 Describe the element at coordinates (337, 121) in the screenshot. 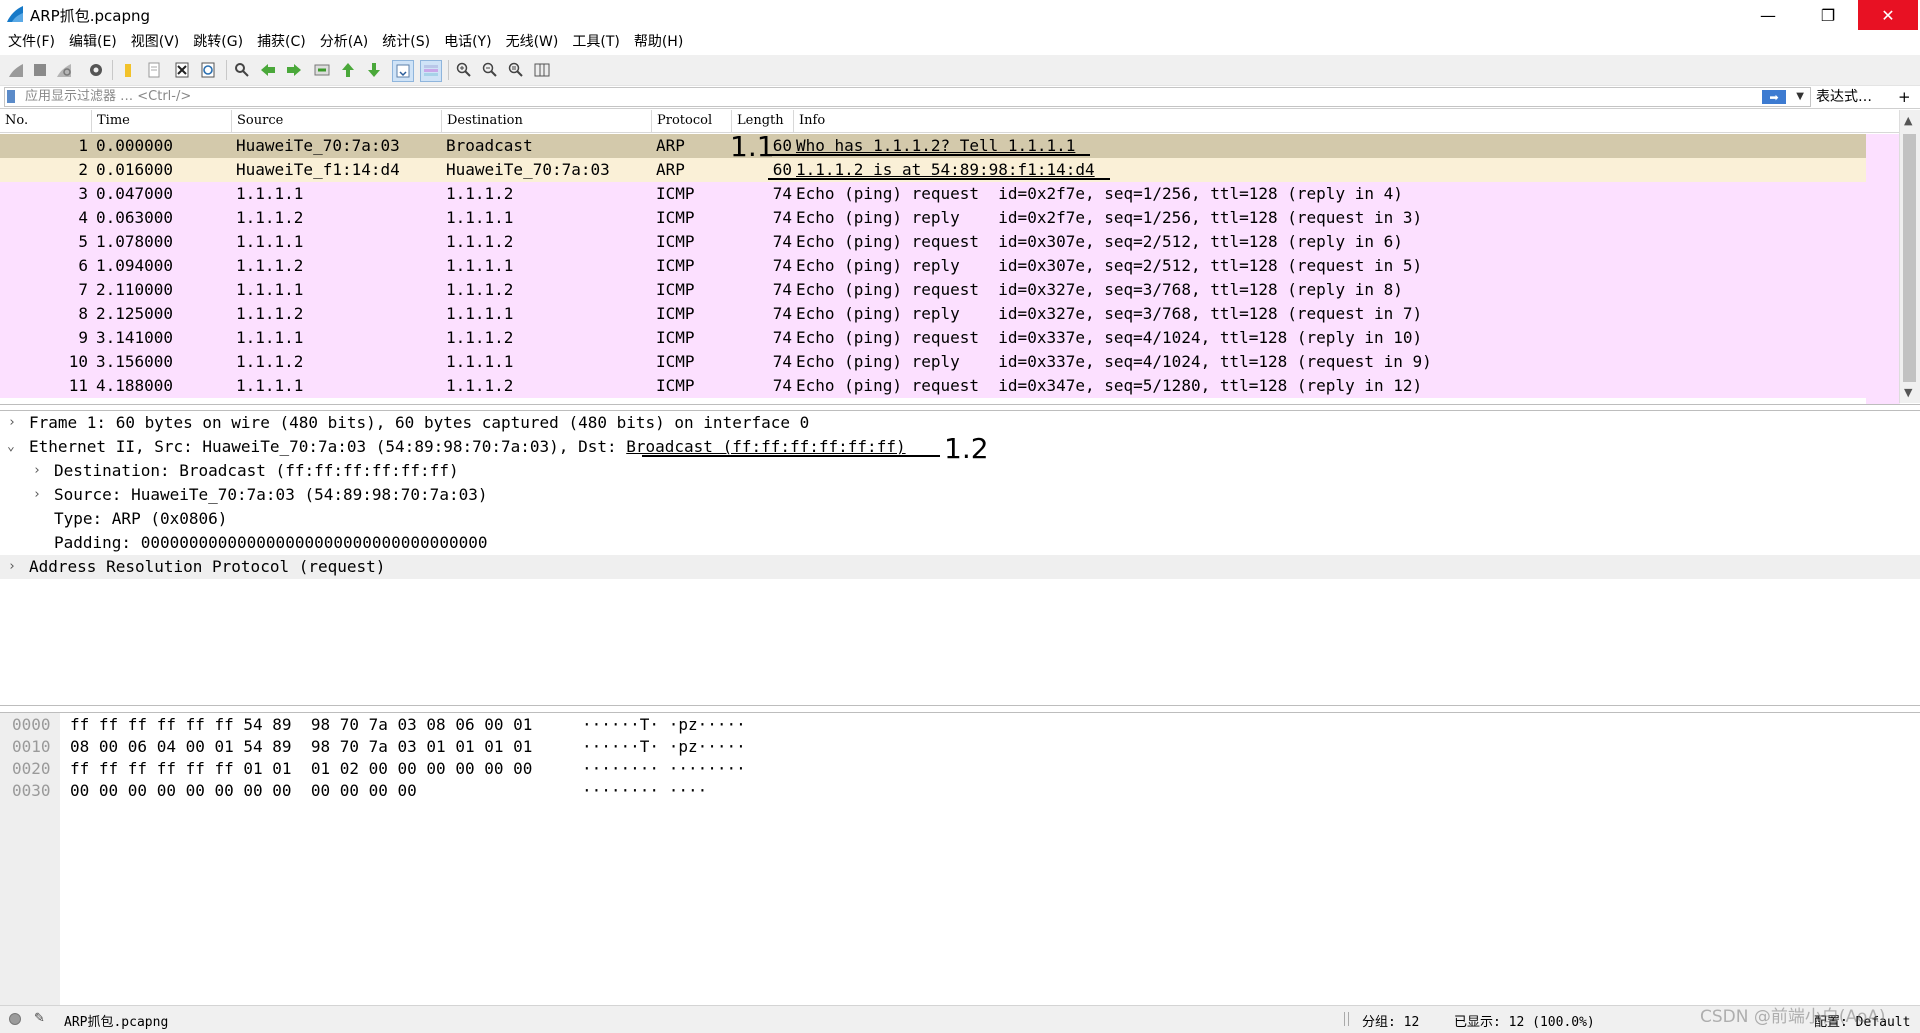

I see `col-header-source: Source` at that location.